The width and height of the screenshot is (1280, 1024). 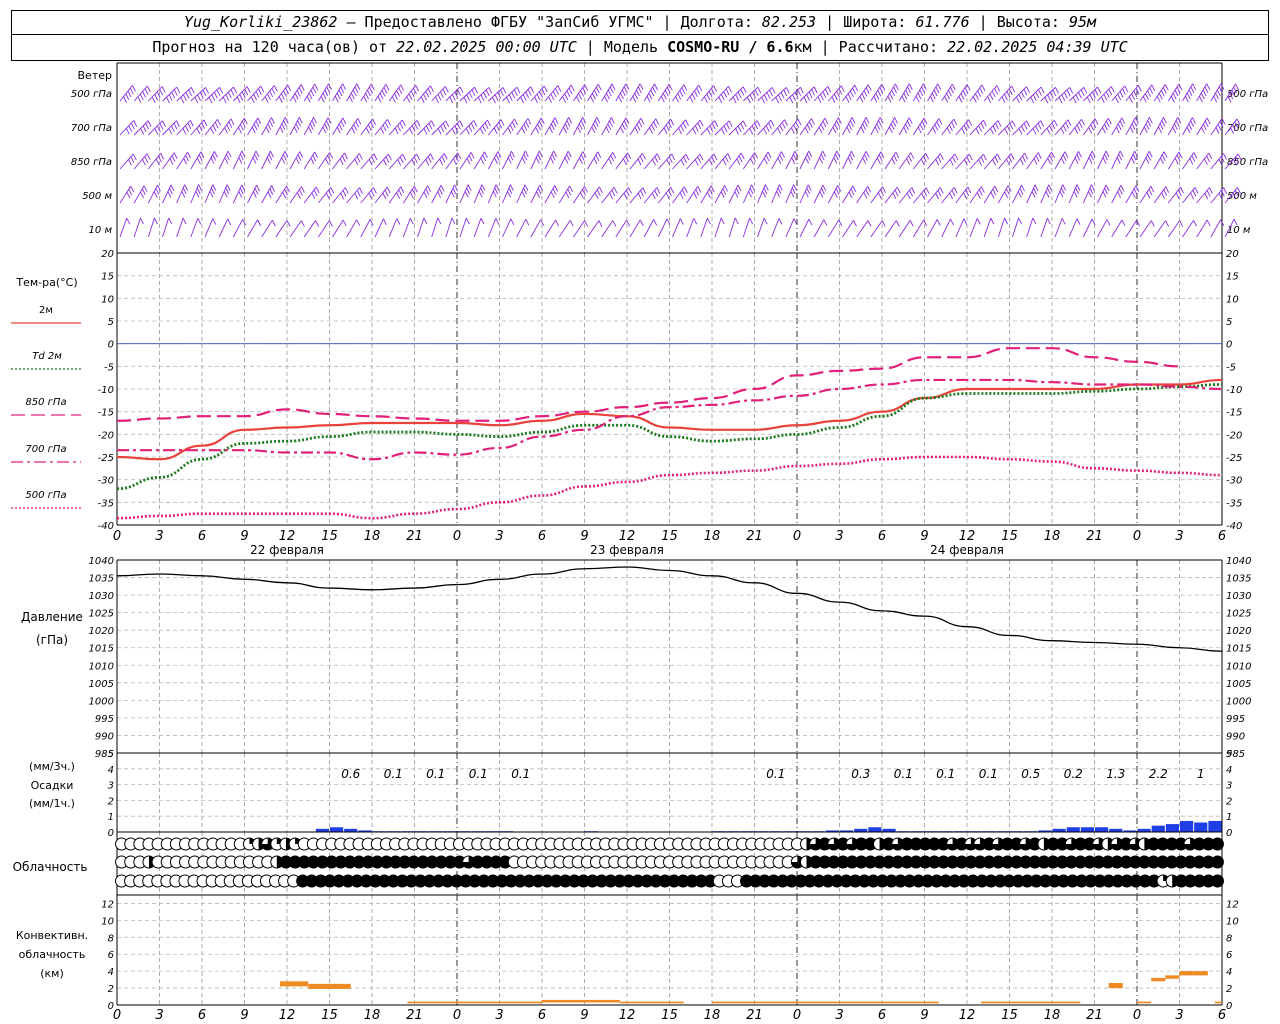 I want to click on temp-ytick-left: -35, so click(x=106, y=503).